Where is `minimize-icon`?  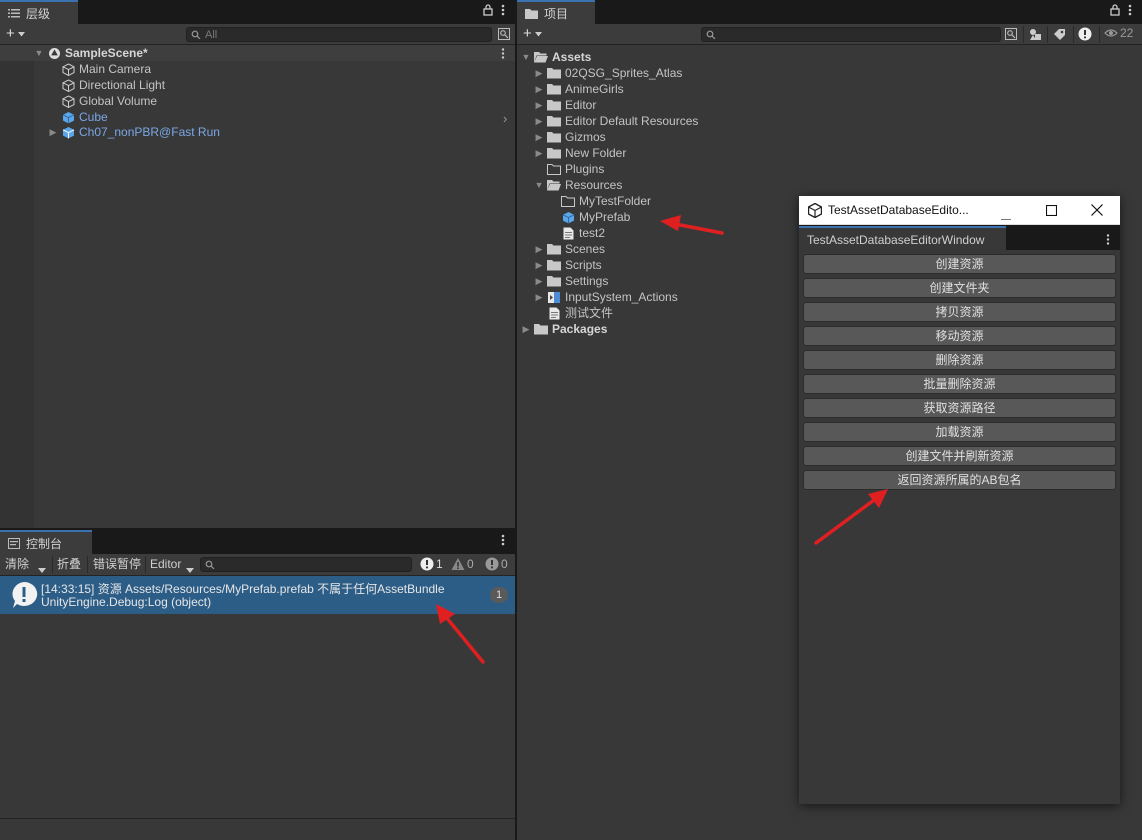 minimize-icon is located at coordinates (1006, 217).